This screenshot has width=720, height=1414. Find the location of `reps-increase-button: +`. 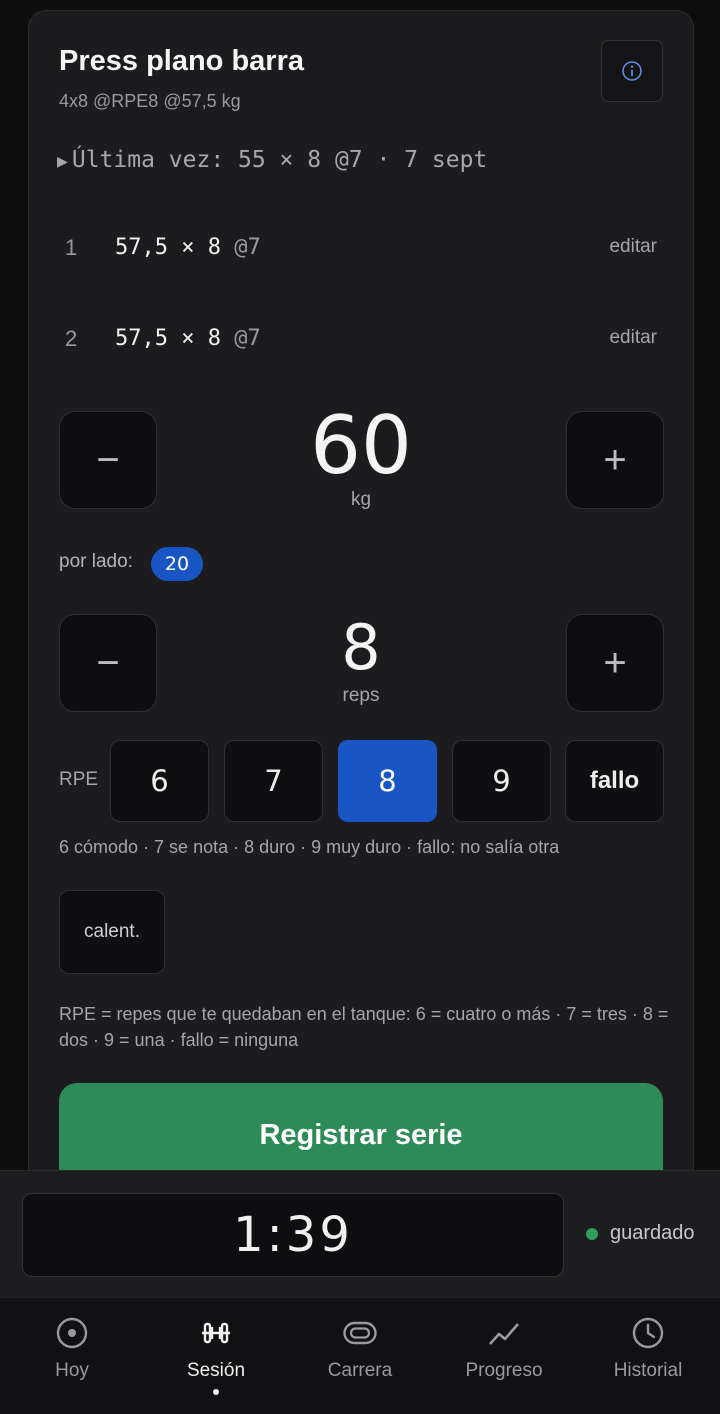

reps-increase-button: + is located at coordinates (615, 663).